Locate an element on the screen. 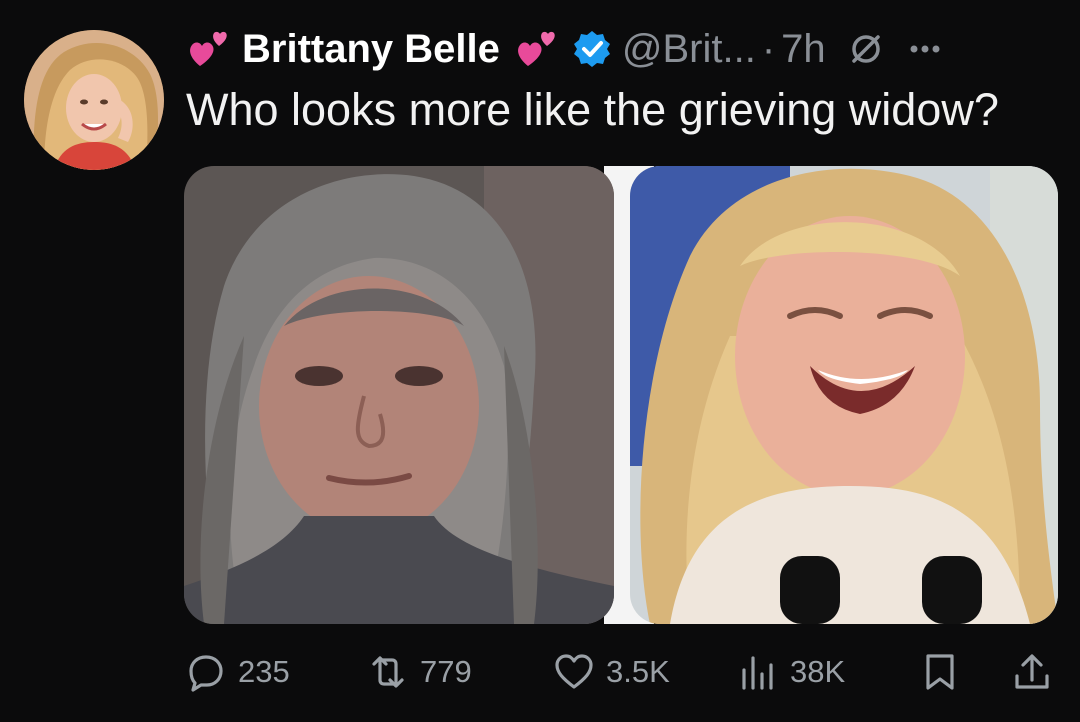 This screenshot has height=722, width=1080. reply-icon is located at coordinates (206, 673).